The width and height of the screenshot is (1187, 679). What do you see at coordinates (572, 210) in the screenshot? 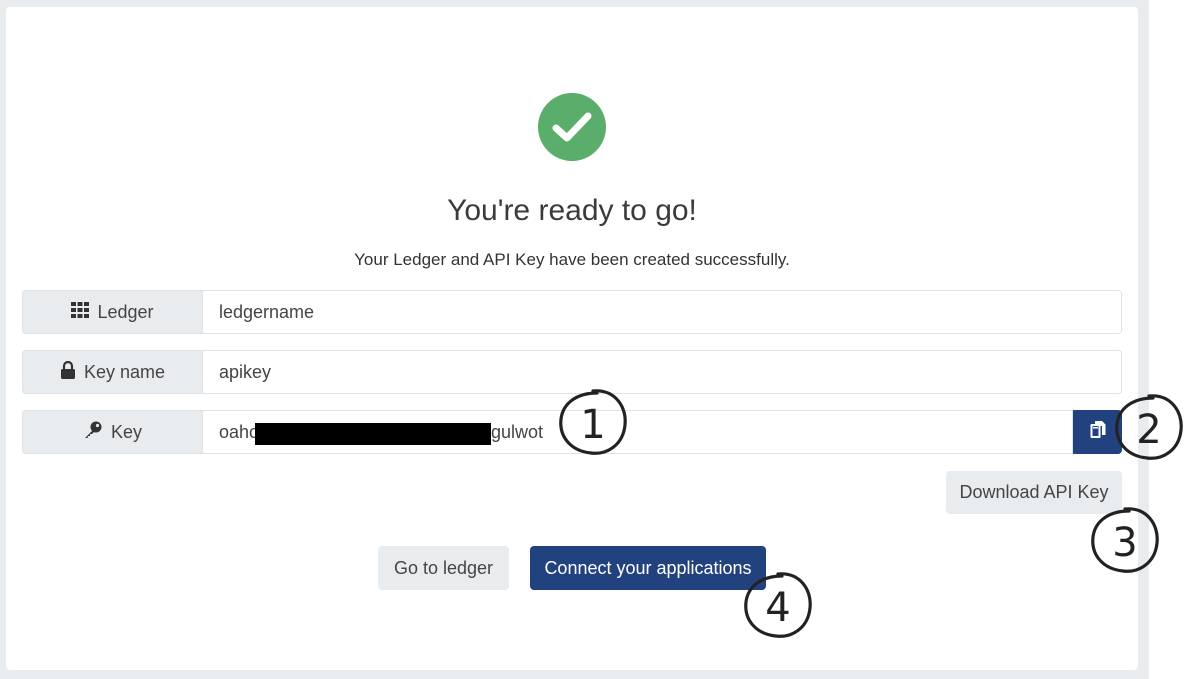
I see `page-title: You're ready to go!` at bounding box center [572, 210].